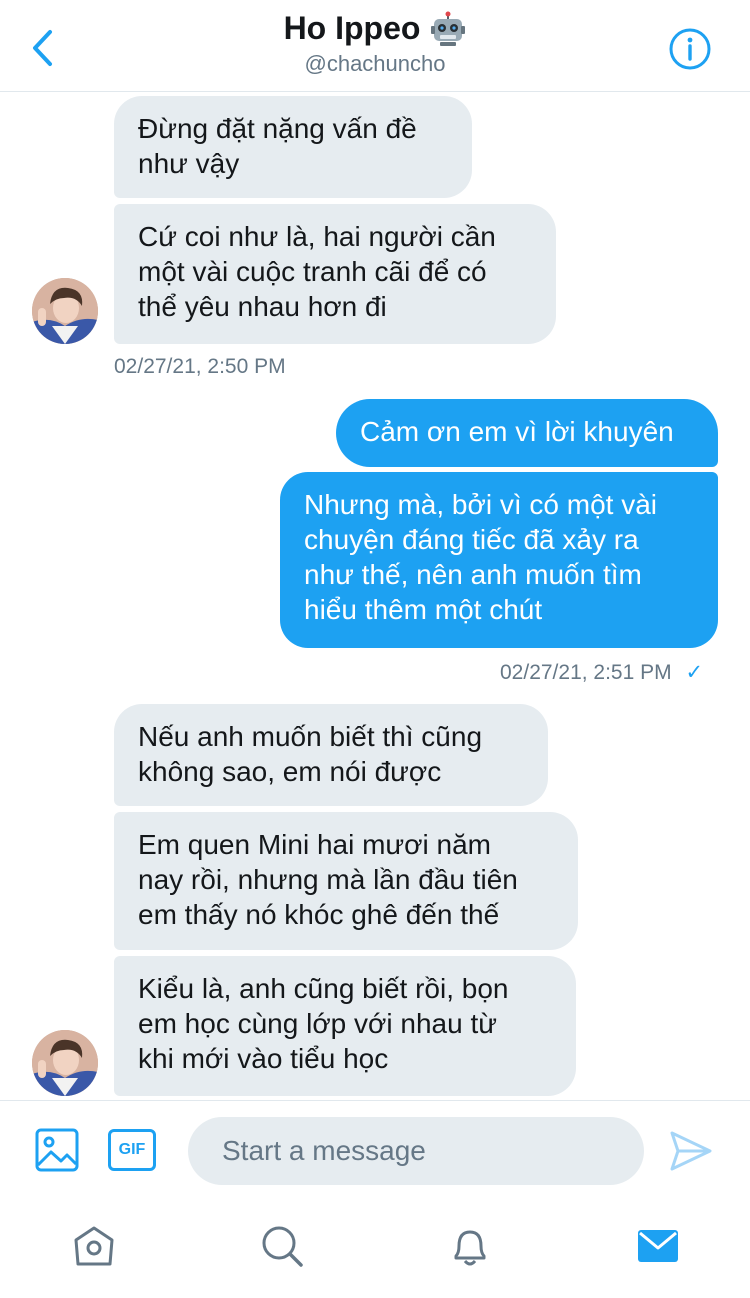 Image resolution: width=750 pixels, height=1298 pixels. What do you see at coordinates (586, 672) in the screenshot?
I see `timestamp-text: 02/27/21, 2:51 PM` at bounding box center [586, 672].